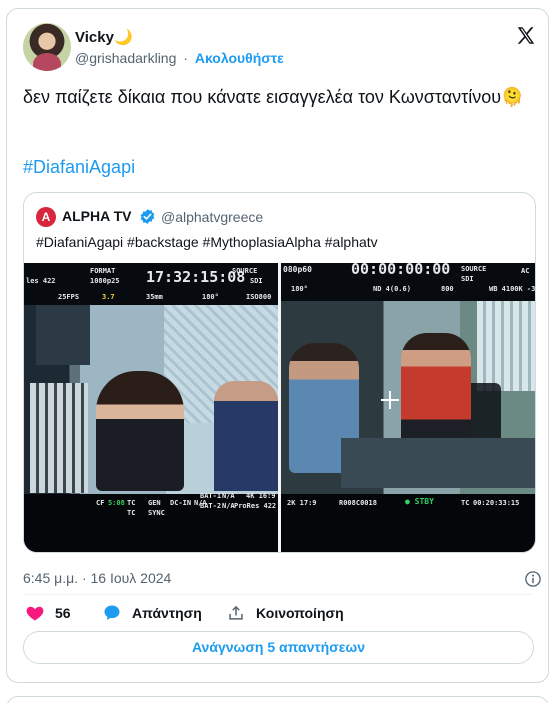 The width and height of the screenshot is (555, 703). Describe the element at coordinates (239, 58) in the screenshot. I see `follow-button: Ακολουθήστε` at that location.